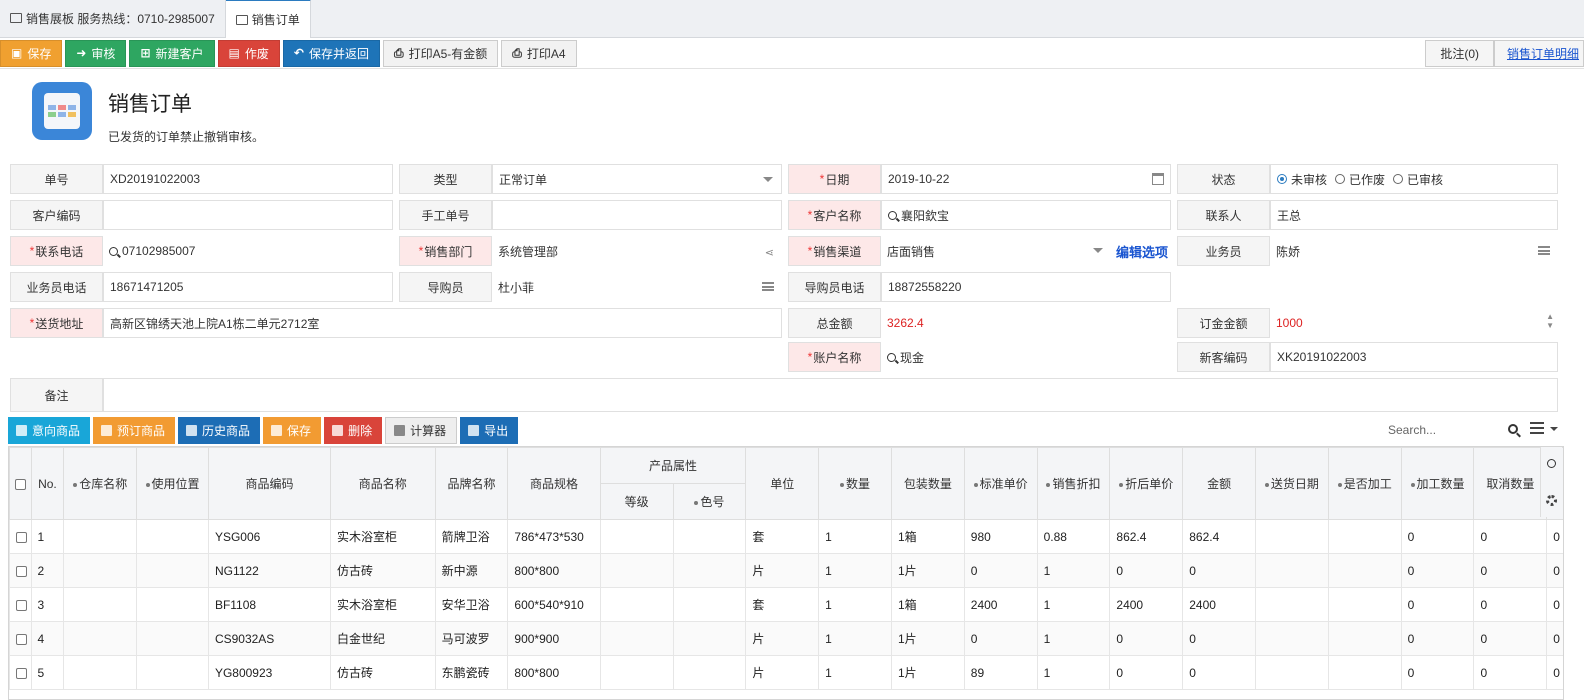  Describe the element at coordinates (1459, 53) in the screenshot. I see `notes-button: 批注(0)` at that location.